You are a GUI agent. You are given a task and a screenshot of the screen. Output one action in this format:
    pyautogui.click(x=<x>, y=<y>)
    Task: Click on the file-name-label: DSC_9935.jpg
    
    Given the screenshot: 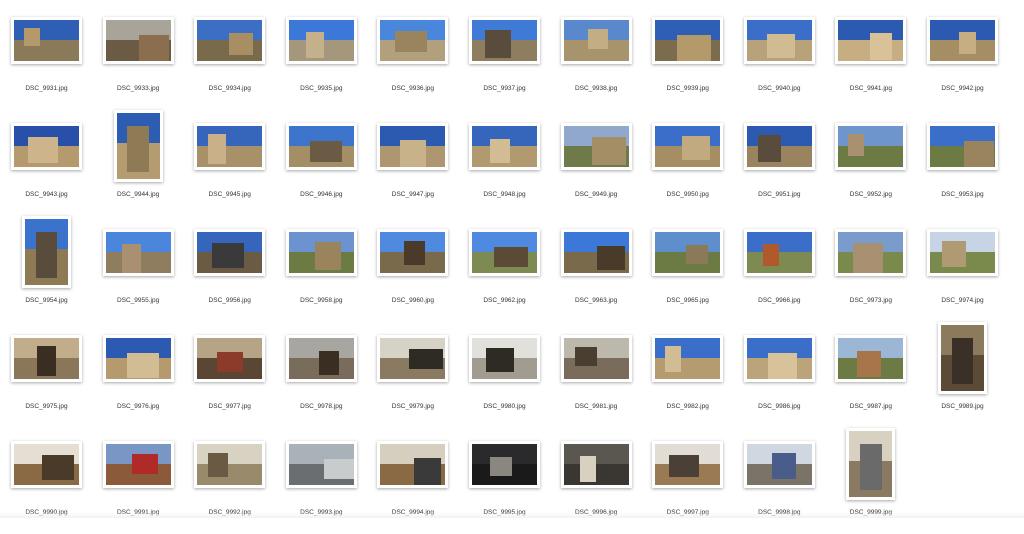 What is the action you would take?
    pyautogui.click(x=321, y=88)
    